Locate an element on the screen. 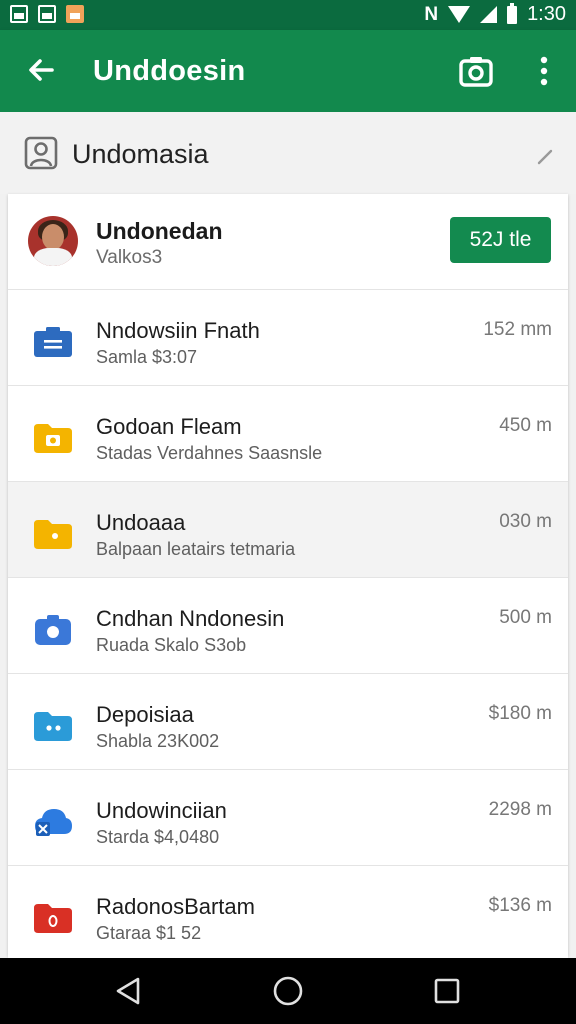  notification-icons is located at coordinates (47, 14).